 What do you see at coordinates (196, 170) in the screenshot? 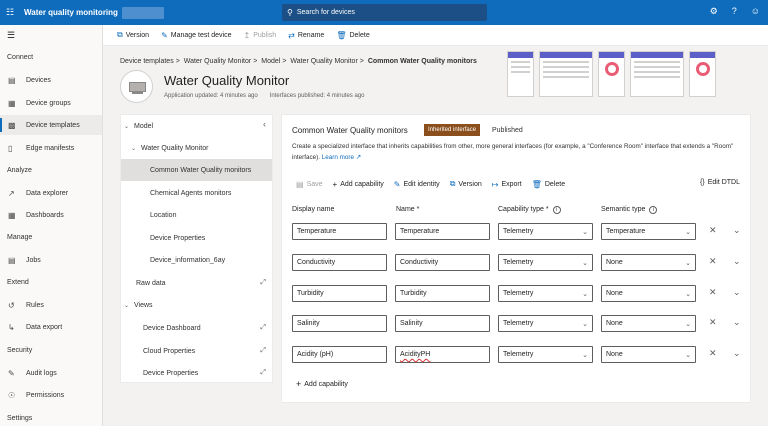
I see `tree-item-common-water-quality: Common Water Quality monitors` at bounding box center [196, 170].